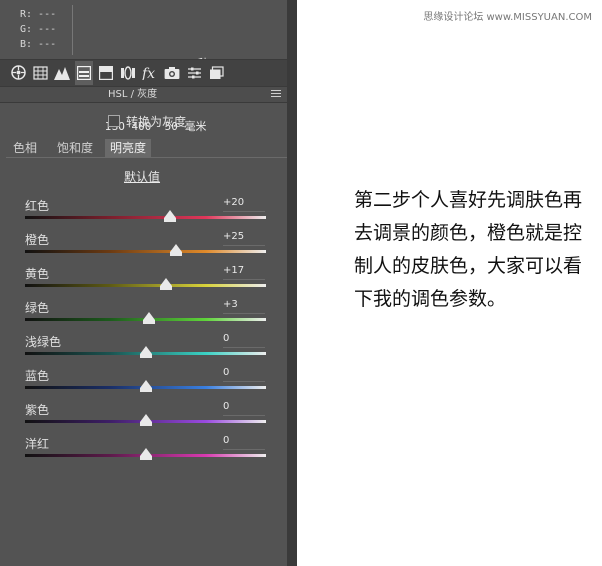  I want to click on slider-label: 橙色, so click(37, 240).